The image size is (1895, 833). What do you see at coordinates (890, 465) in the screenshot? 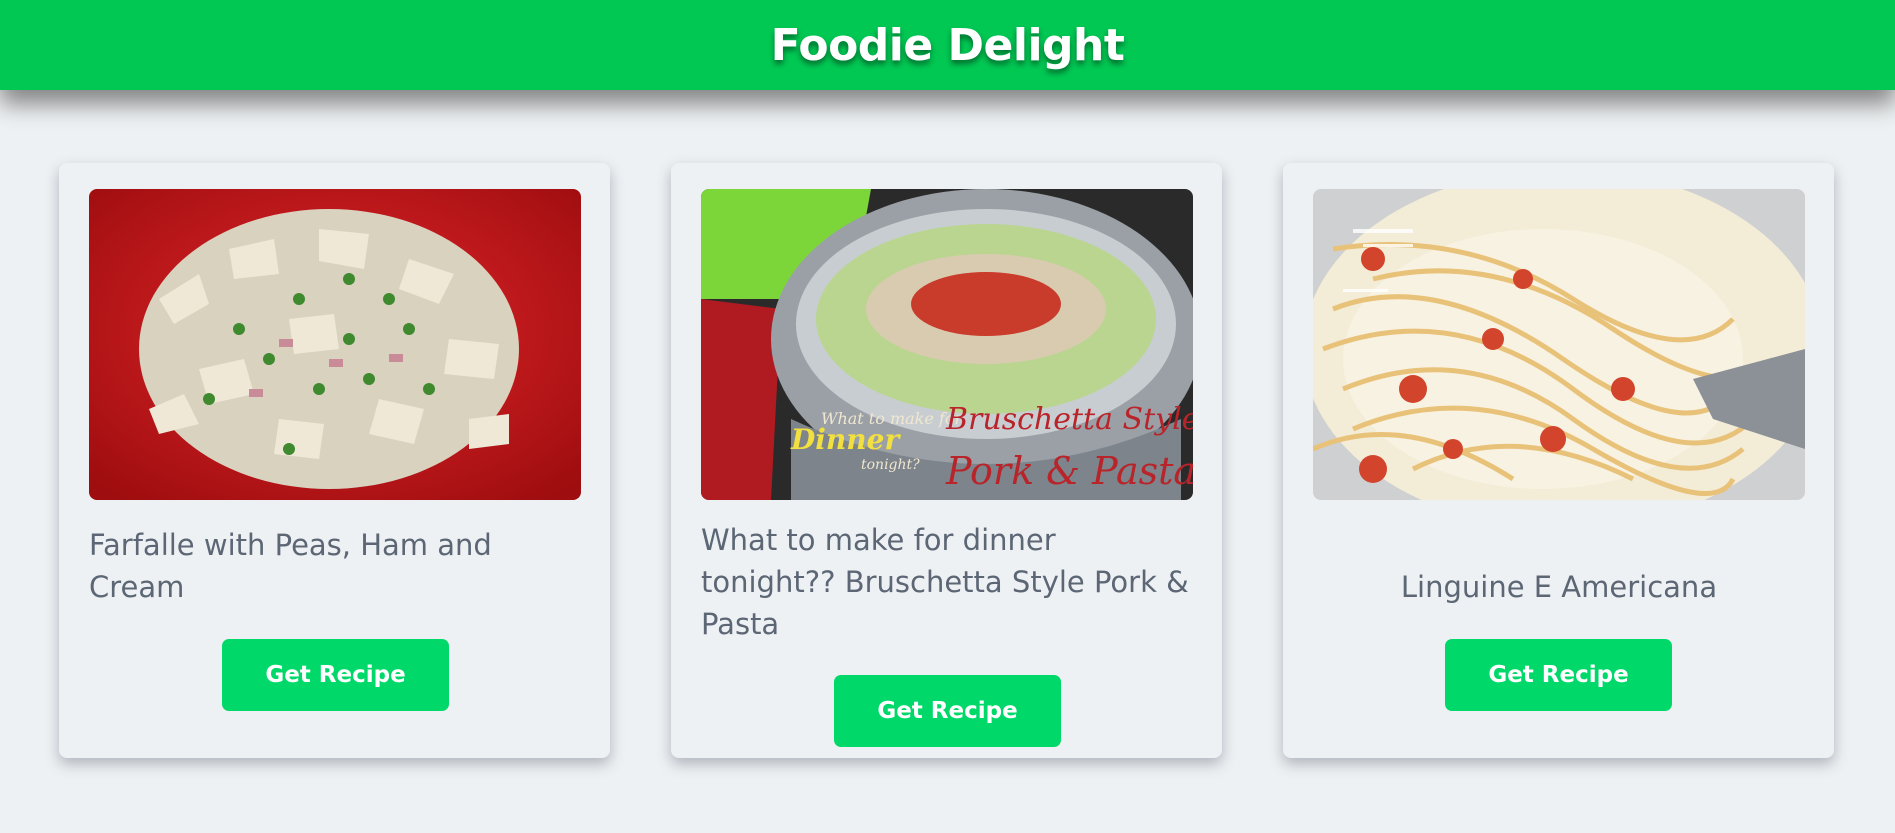
I see `overlay-text: tonight?` at bounding box center [890, 465].